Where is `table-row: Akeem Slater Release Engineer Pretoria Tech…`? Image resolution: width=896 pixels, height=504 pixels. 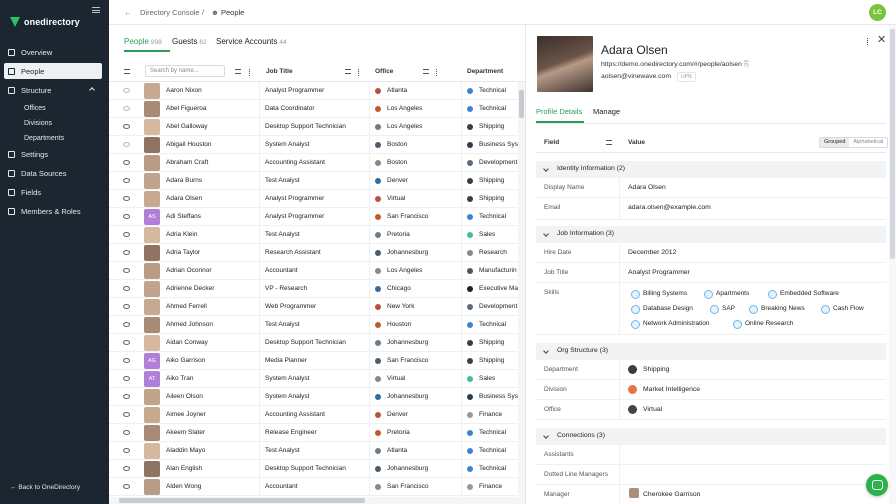 table-row: Akeem Slater Release Engineer Pretoria Tech… is located at coordinates (313, 433).